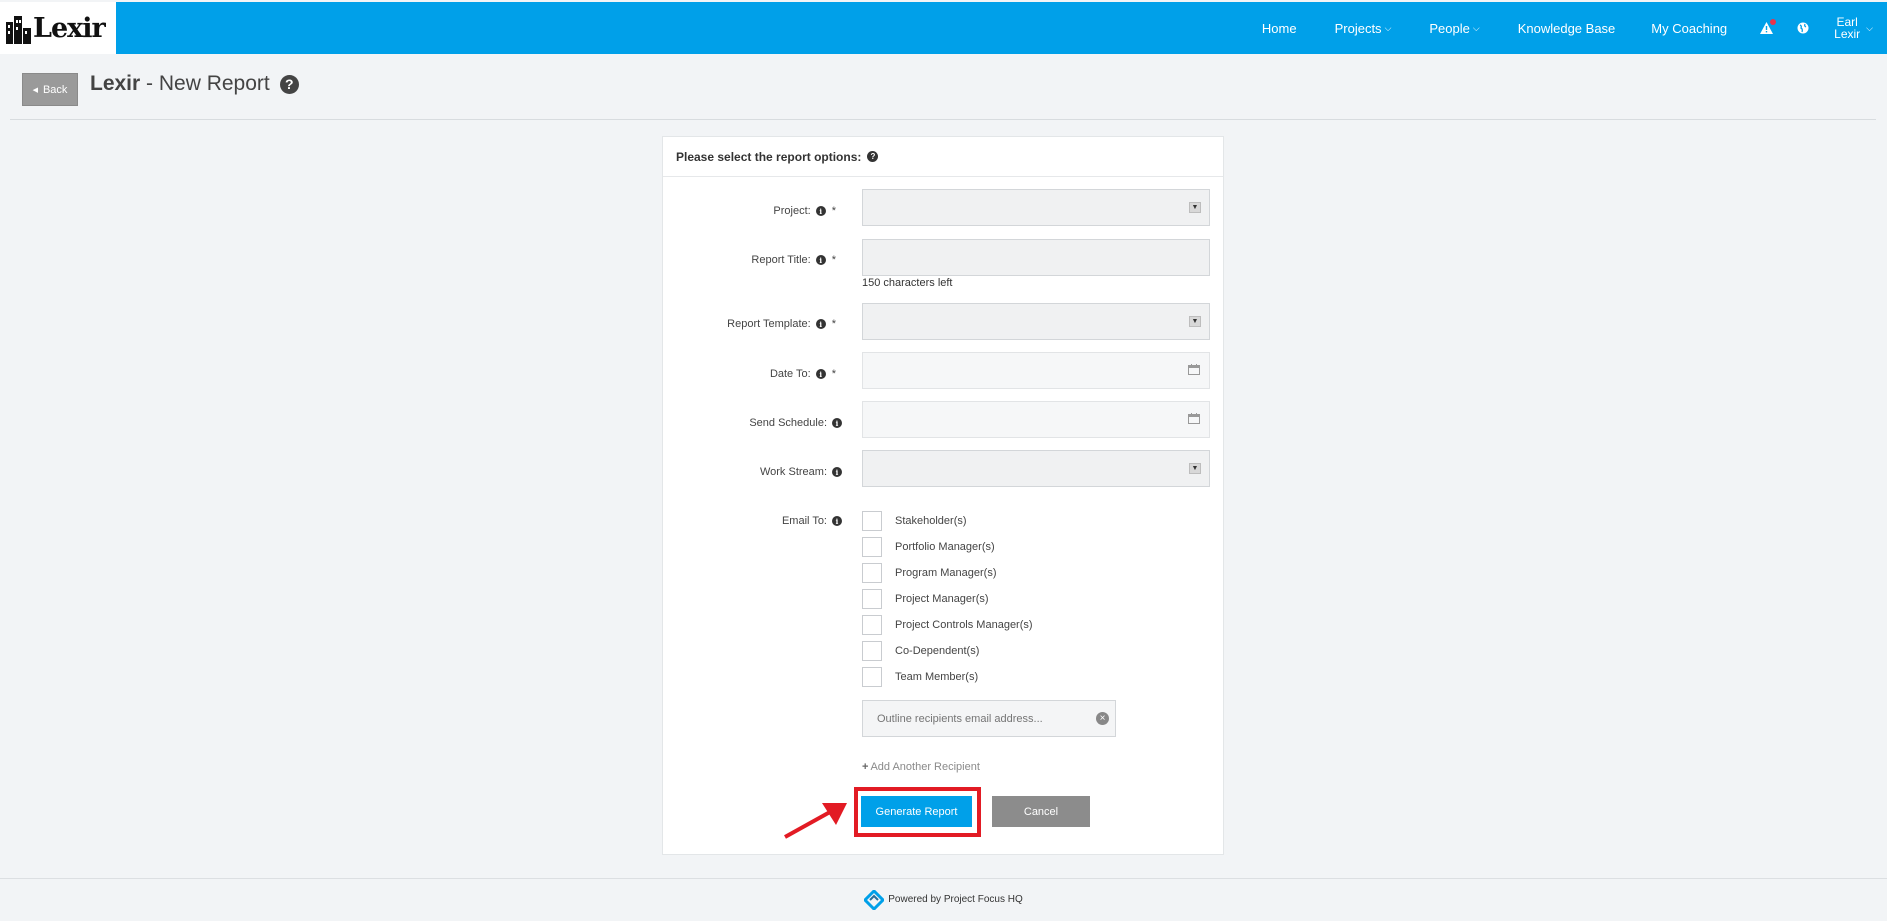 The width and height of the screenshot is (1887, 921). What do you see at coordinates (1773, 22) in the screenshot?
I see `notification-dot` at bounding box center [1773, 22].